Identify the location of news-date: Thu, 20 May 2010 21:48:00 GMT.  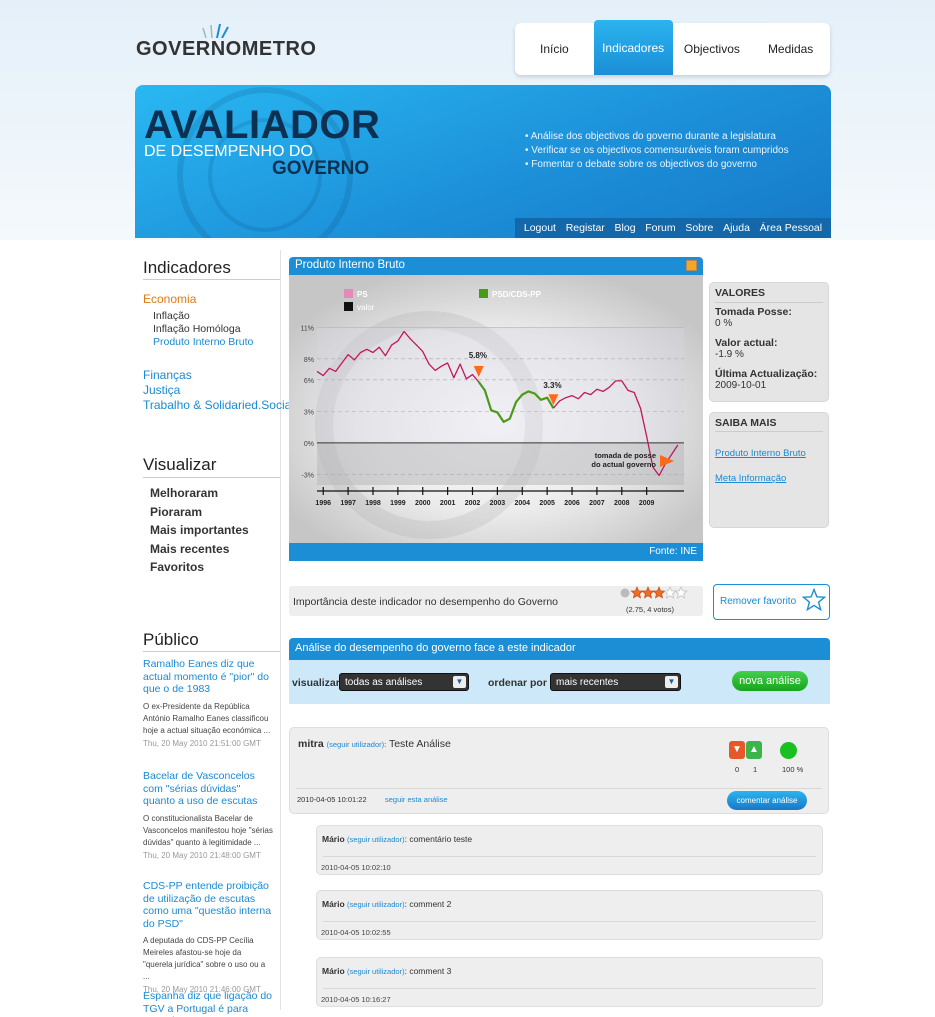
(202, 855).